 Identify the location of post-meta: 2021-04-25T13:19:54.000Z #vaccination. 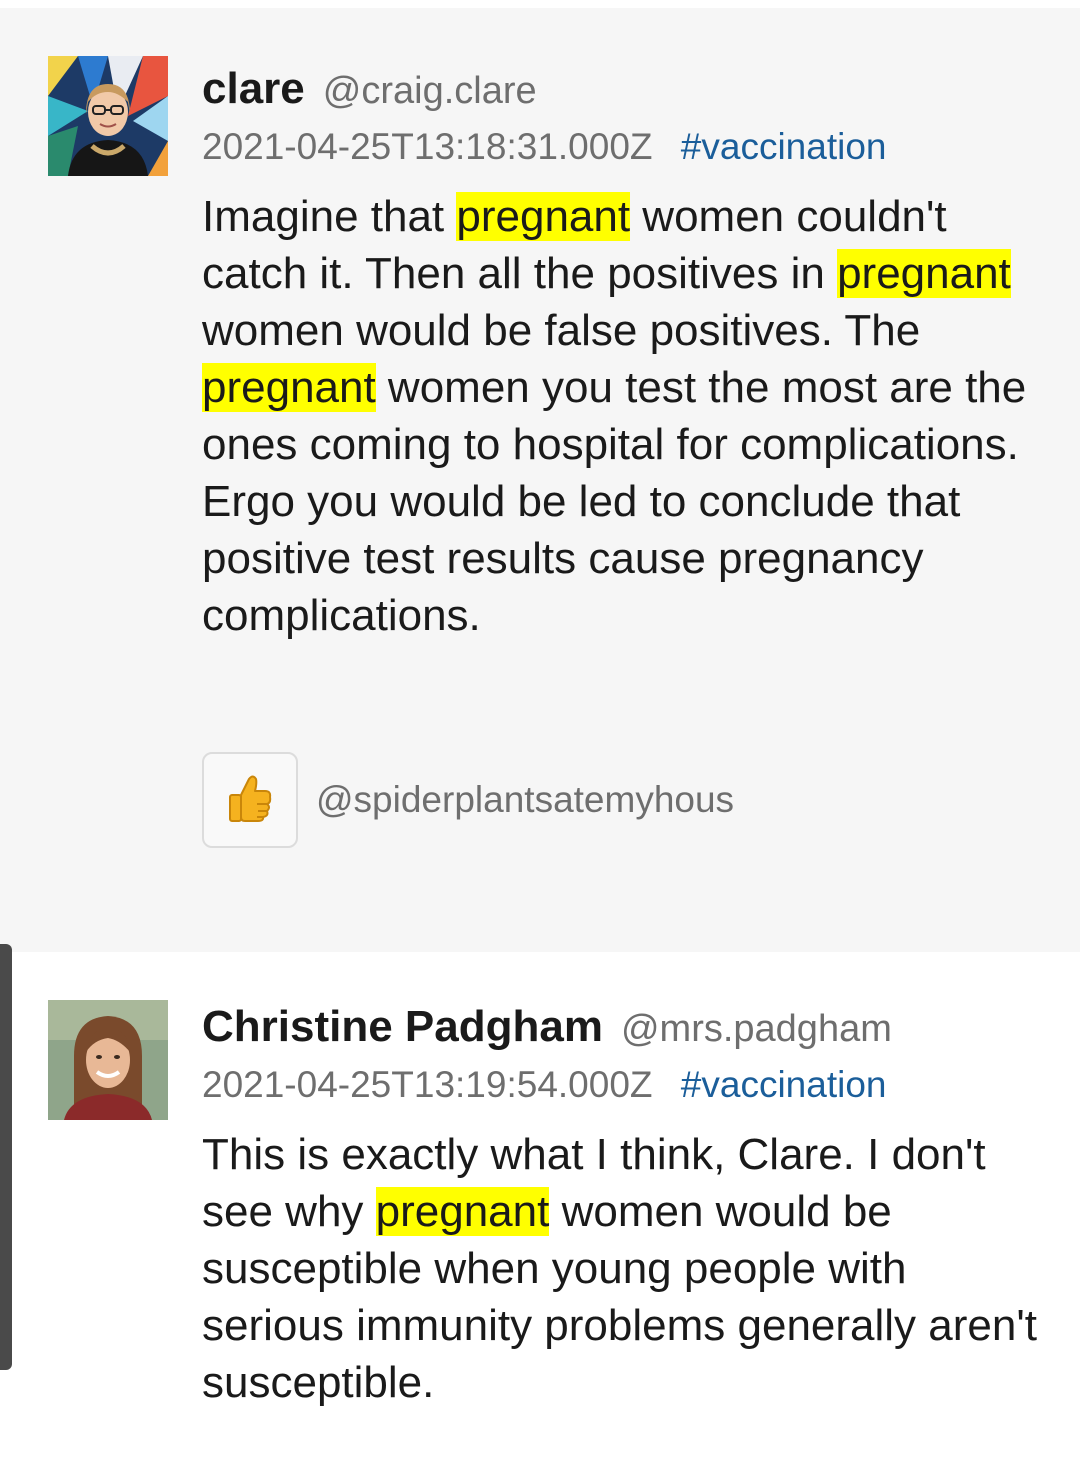
(621, 1085).